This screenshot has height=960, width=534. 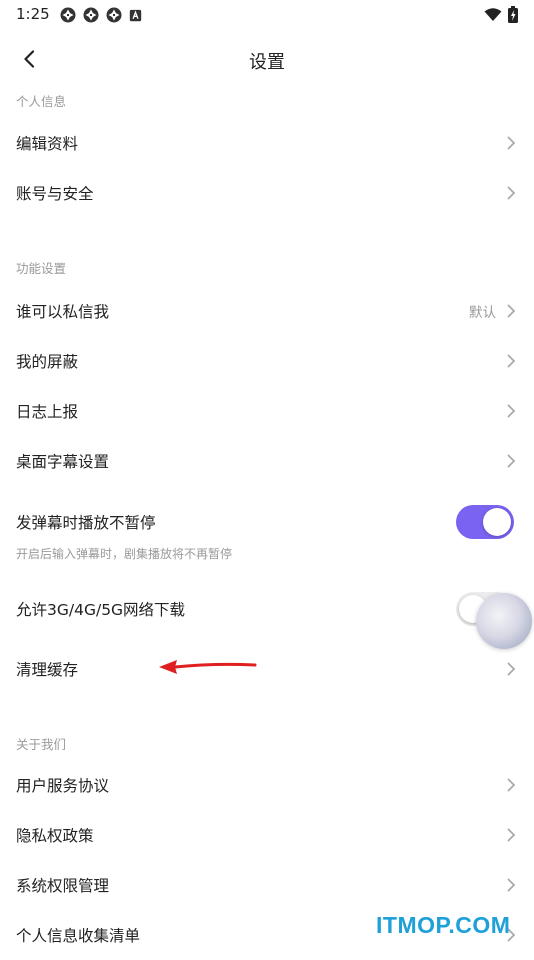 What do you see at coordinates (267, 785) in the screenshot?
I see `settings-item-user-agreement: 用户服务协议` at bounding box center [267, 785].